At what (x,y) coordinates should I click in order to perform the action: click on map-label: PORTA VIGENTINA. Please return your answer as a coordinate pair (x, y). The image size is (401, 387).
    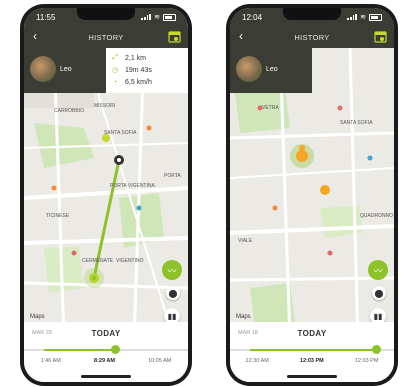
    Looking at the image, I should click on (132, 186).